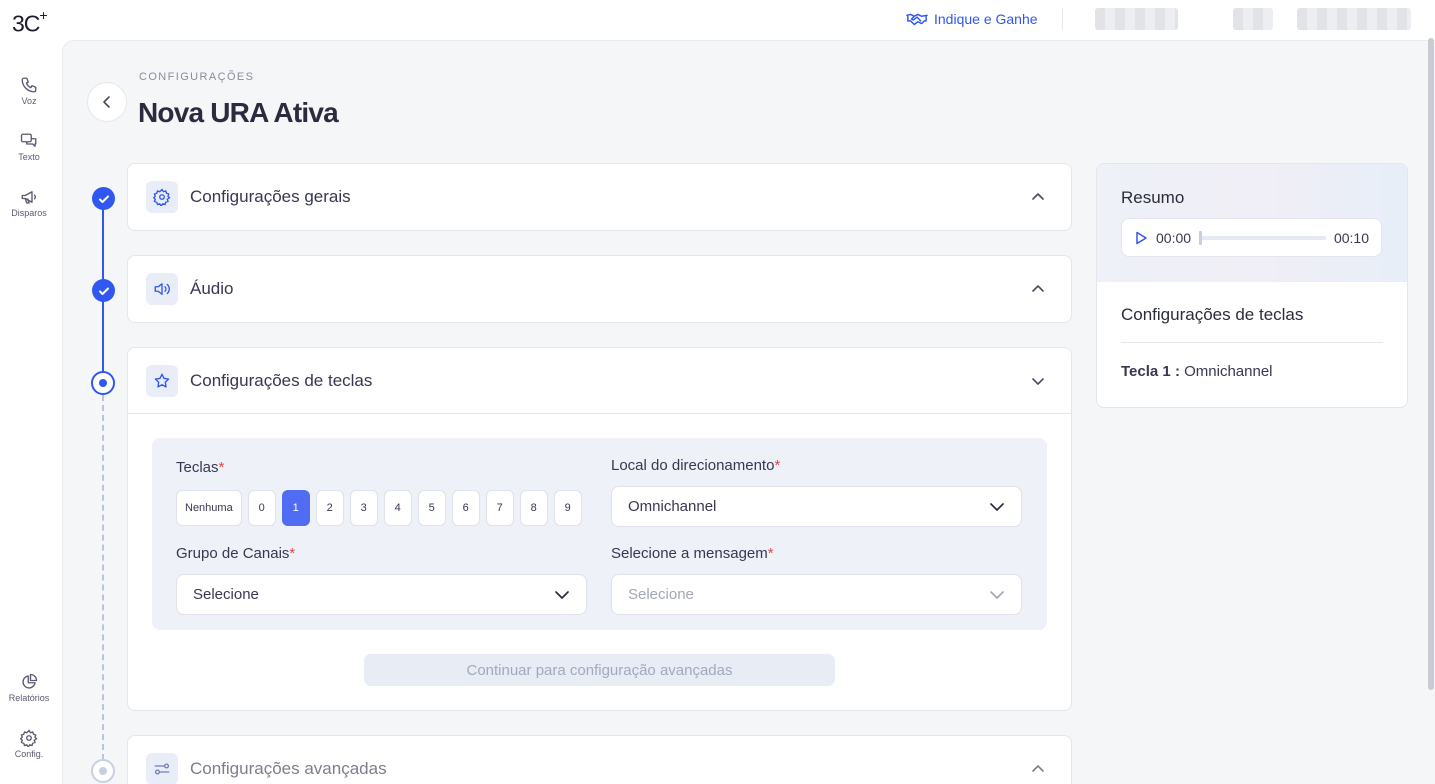 This screenshot has height=784, width=1435. I want to click on step-header-advanced: Configurações avançadas, so click(599, 760).